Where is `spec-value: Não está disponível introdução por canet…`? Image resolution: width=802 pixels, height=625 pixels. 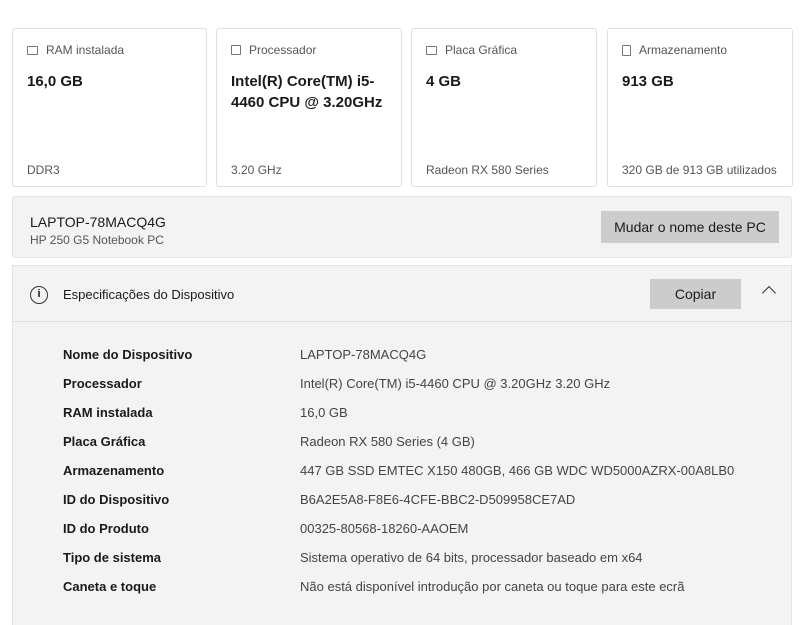
spec-value: Não está disponível introdução por canet… is located at coordinates (492, 586).